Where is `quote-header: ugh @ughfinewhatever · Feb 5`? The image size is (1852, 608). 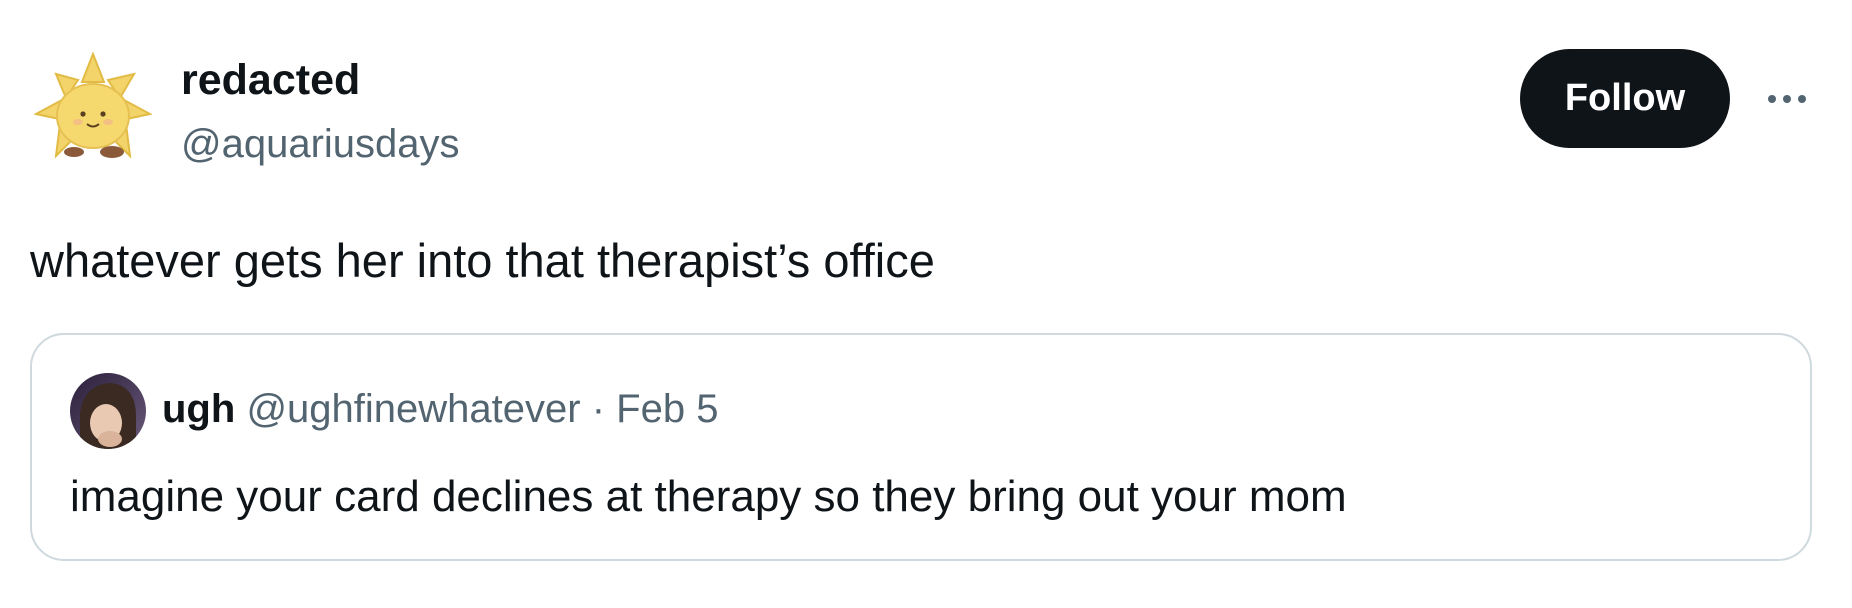
quote-header: ugh @ughfinewhatever · Feb 5 is located at coordinates (440, 409).